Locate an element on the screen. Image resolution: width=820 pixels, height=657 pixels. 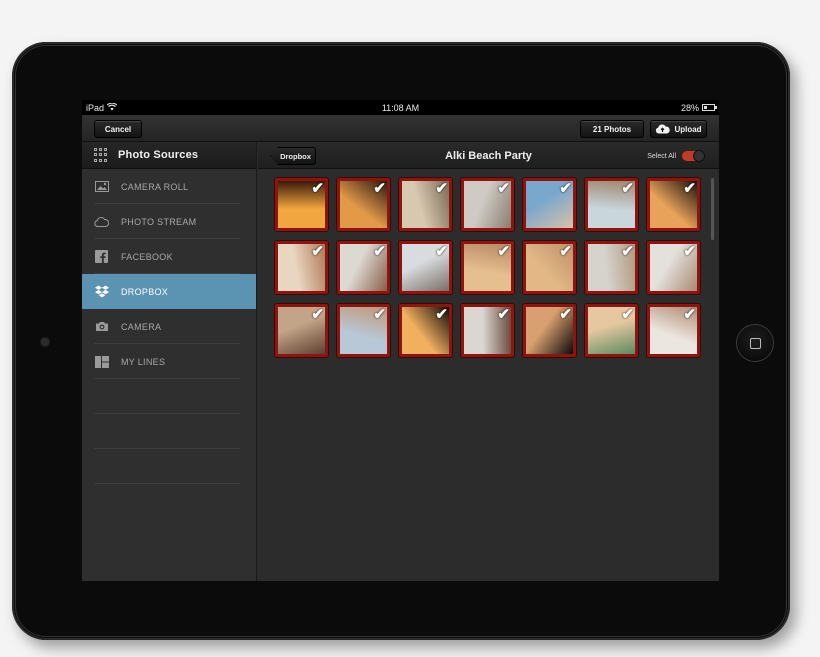
upload-label: Upload is located at coordinates (688, 129).